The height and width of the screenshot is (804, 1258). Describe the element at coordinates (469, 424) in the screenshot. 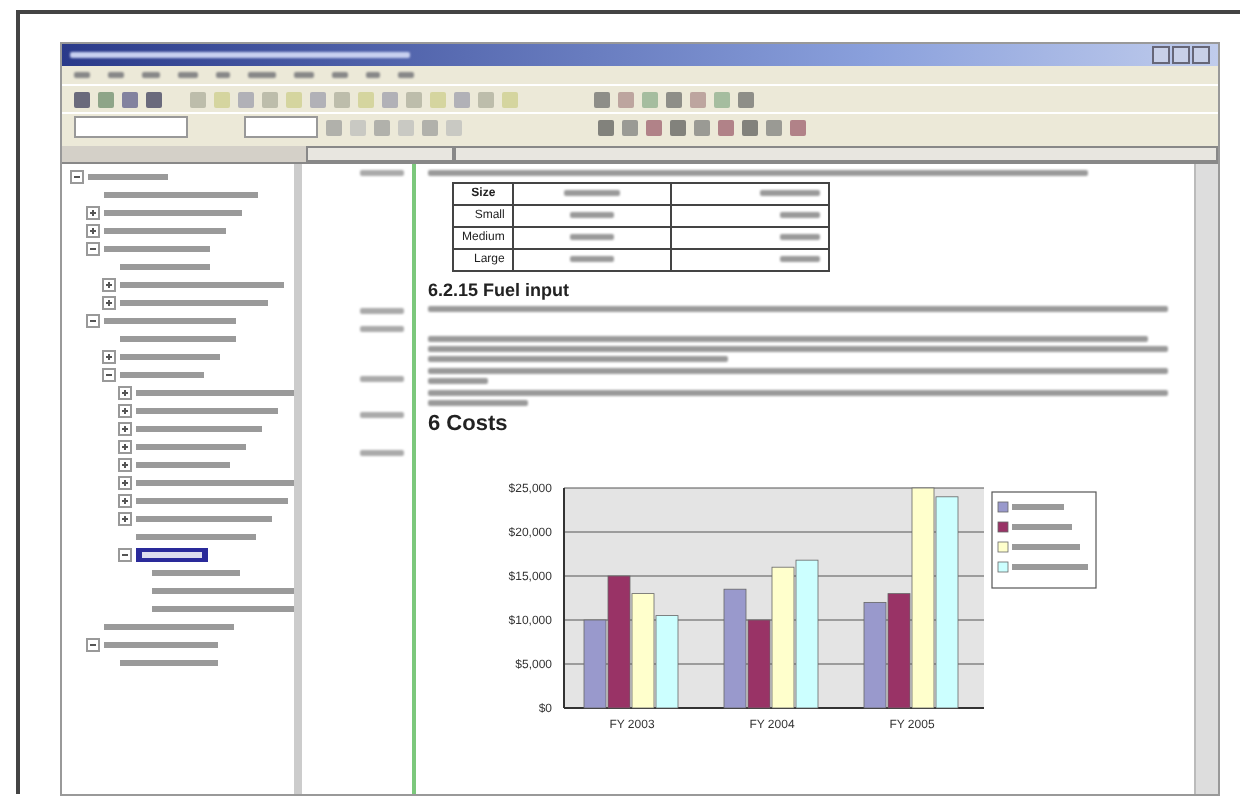

I see `section-heading: 6 Costs` at that location.